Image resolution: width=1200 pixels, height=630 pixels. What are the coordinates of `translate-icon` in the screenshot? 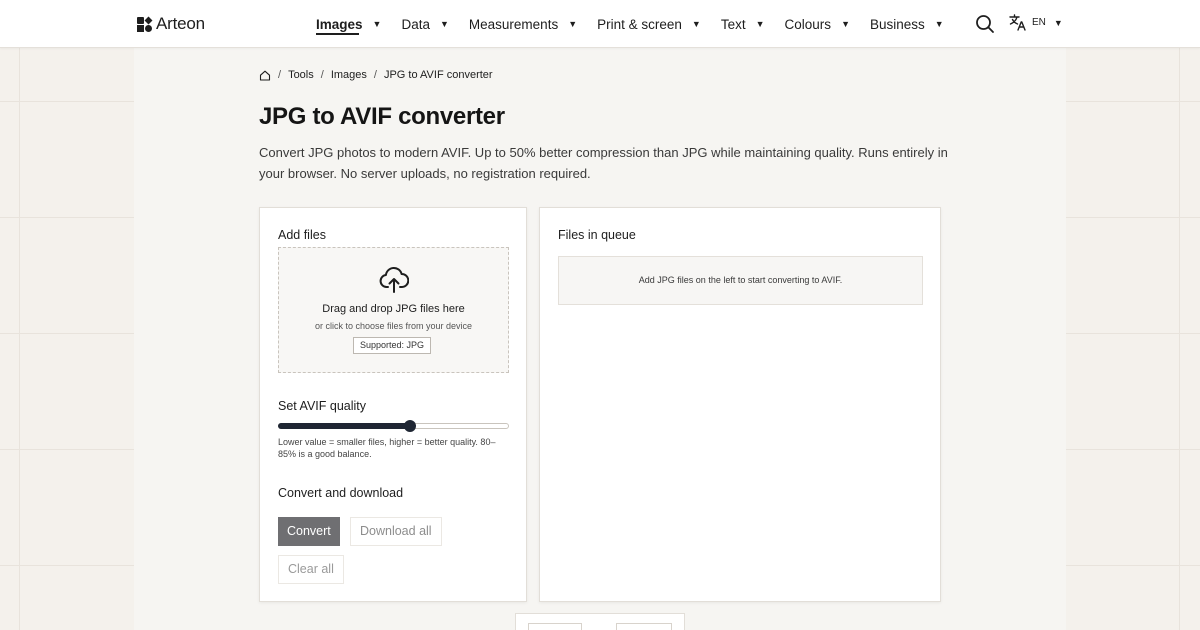 It's located at (1017, 22).